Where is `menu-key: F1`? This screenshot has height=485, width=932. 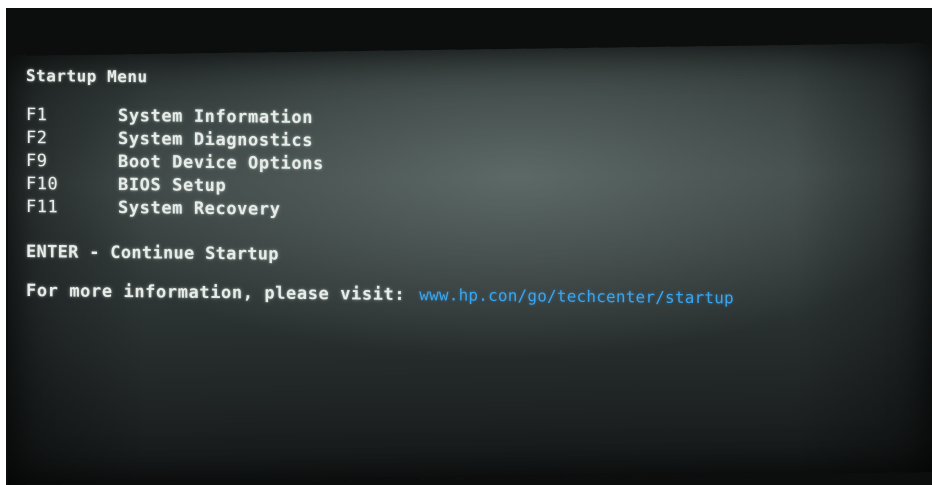 menu-key: F1 is located at coordinates (37, 115).